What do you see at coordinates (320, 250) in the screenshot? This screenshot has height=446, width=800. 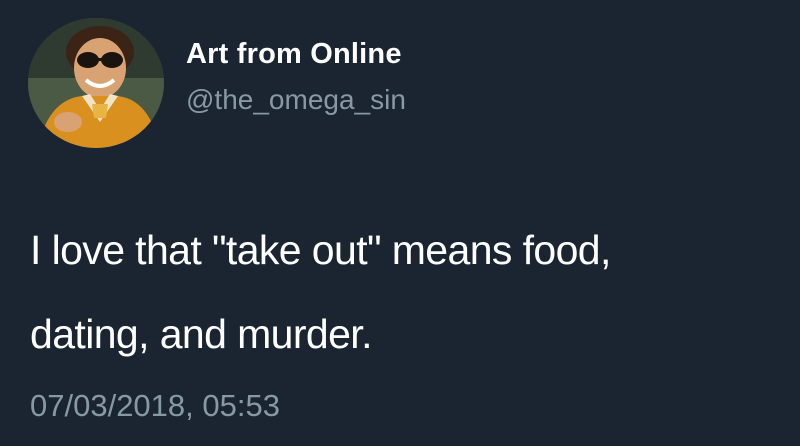 I see `tweet-text-line: I love that "take out" means food,` at bounding box center [320, 250].